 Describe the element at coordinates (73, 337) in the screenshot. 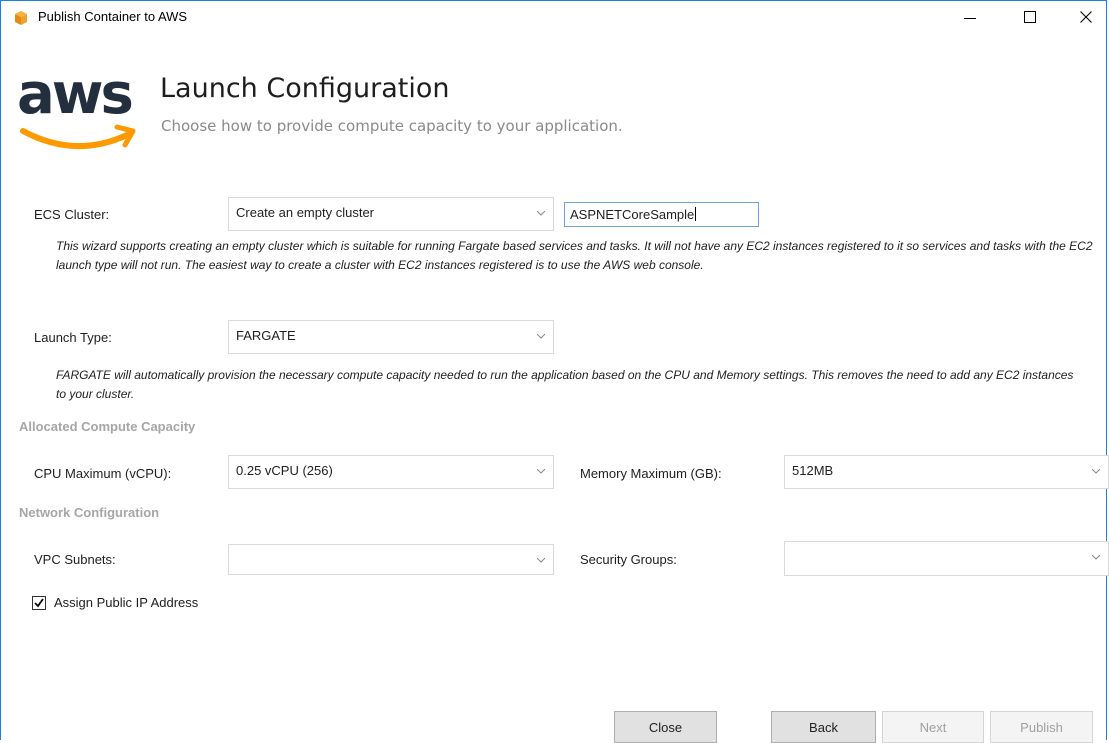

I see `launch-type-label: Launch Type:` at that location.